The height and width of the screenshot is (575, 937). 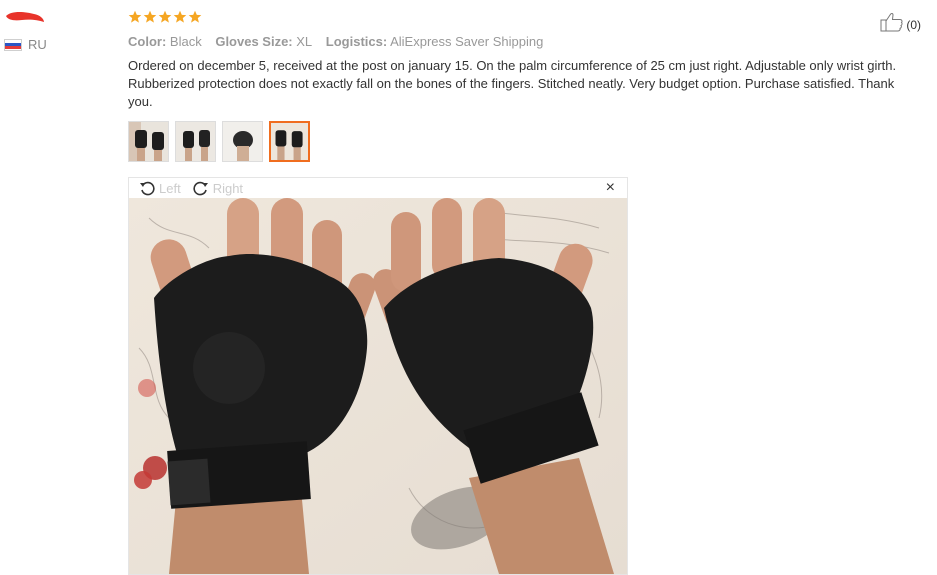 I want to click on rotate-right-label: Right, so click(x=228, y=188).